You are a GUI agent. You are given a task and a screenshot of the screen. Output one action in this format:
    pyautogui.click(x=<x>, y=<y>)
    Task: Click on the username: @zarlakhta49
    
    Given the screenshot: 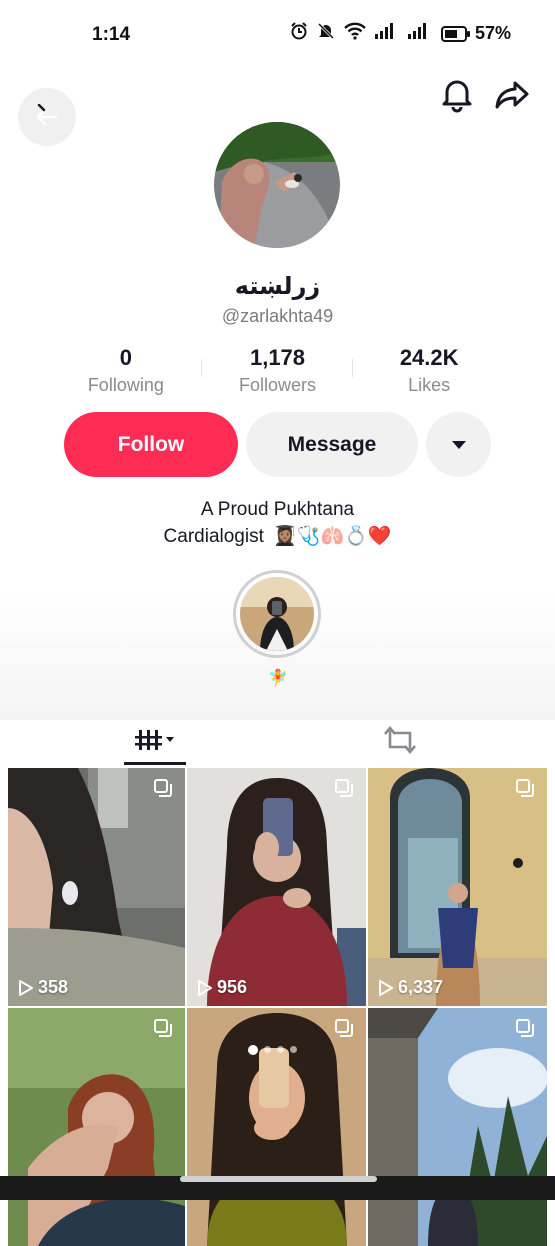 What is the action you would take?
    pyautogui.click(x=277, y=316)
    